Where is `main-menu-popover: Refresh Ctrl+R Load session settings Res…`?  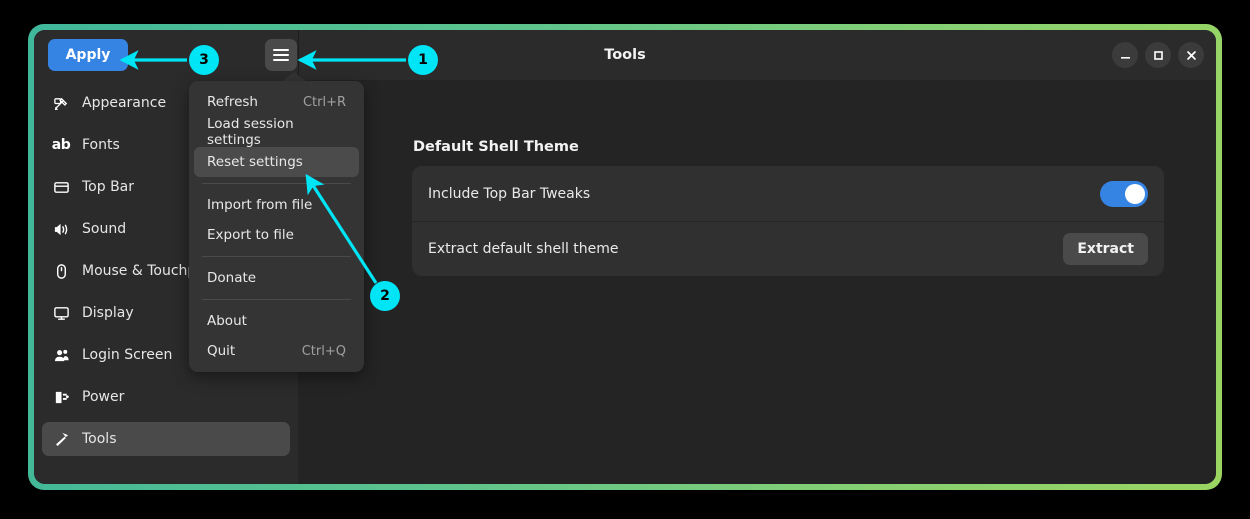
main-menu-popover: Refresh Ctrl+R Load session settings Res… is located at coordinates (276, 226).